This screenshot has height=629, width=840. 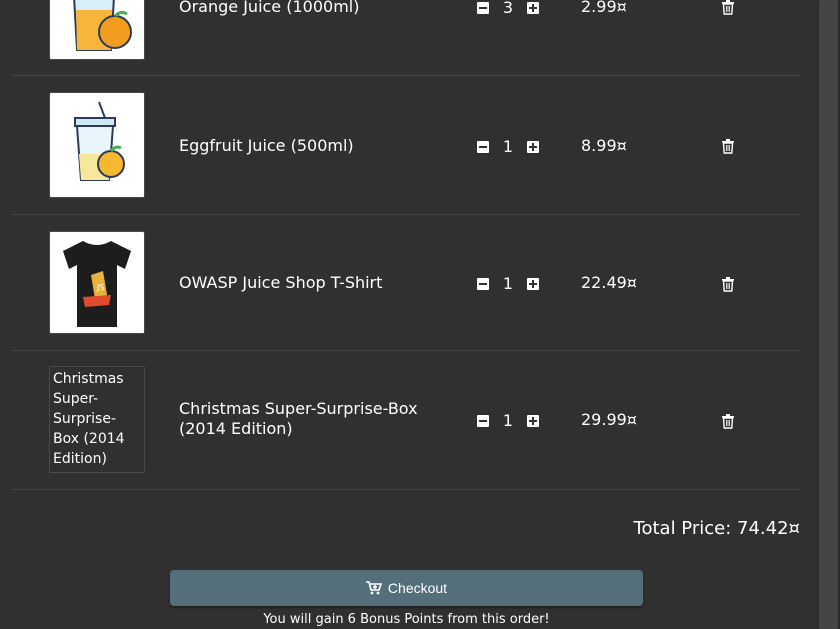 I want to click on cart-plus-icon, so click(x=373, y=588).